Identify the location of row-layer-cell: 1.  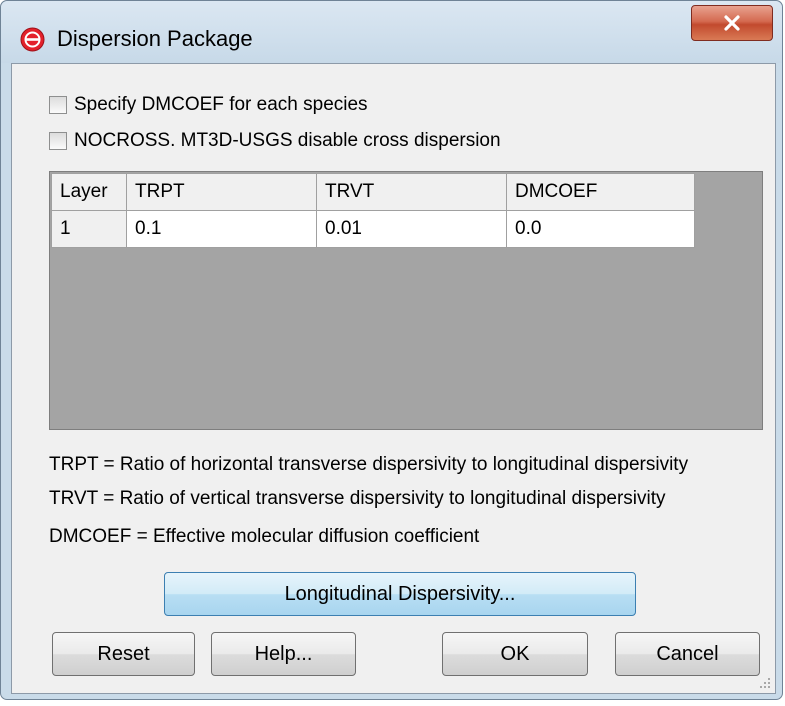
(89, 229).